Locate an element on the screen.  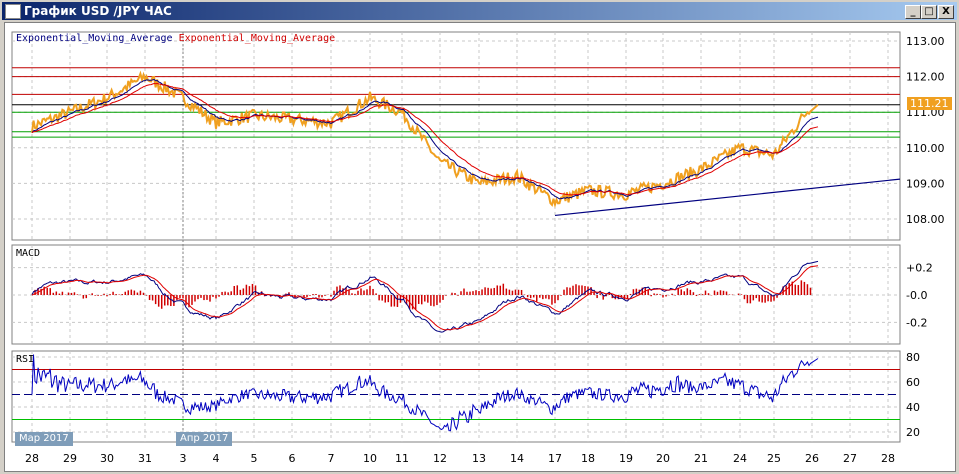
x-tick-label: 30 is located at coordinates (107, 458).